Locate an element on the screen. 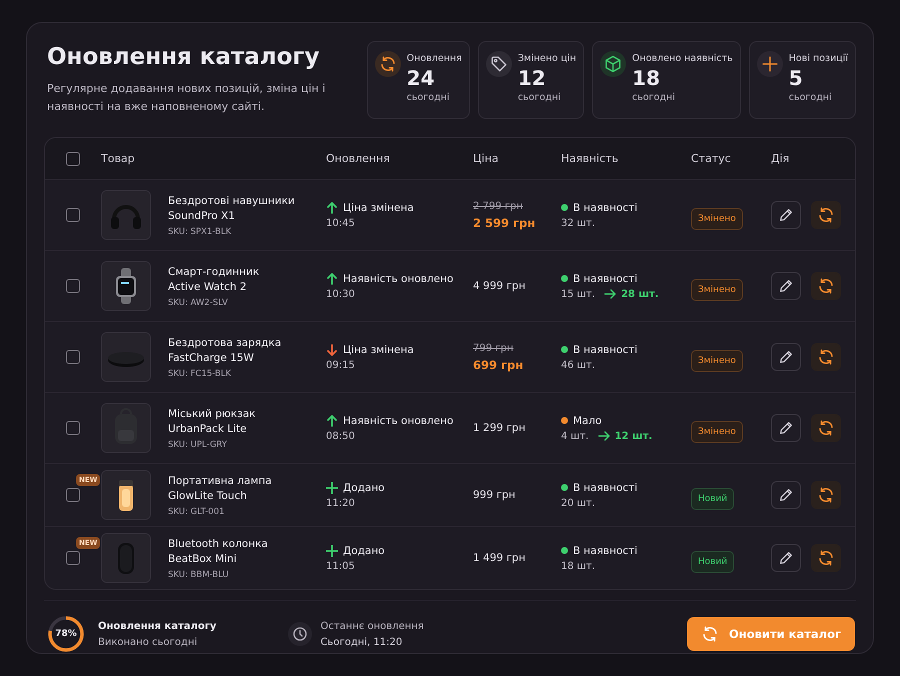 Image resolution: width=900 pixels, height=676 pixels. update-time: 11:05 is located at coordinates (341, 566).